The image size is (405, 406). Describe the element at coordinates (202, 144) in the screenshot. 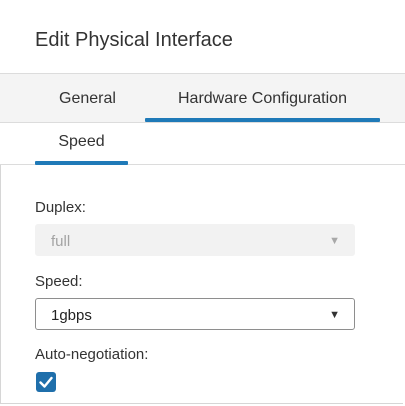

I see `subtab-bar: Speed` at that location.